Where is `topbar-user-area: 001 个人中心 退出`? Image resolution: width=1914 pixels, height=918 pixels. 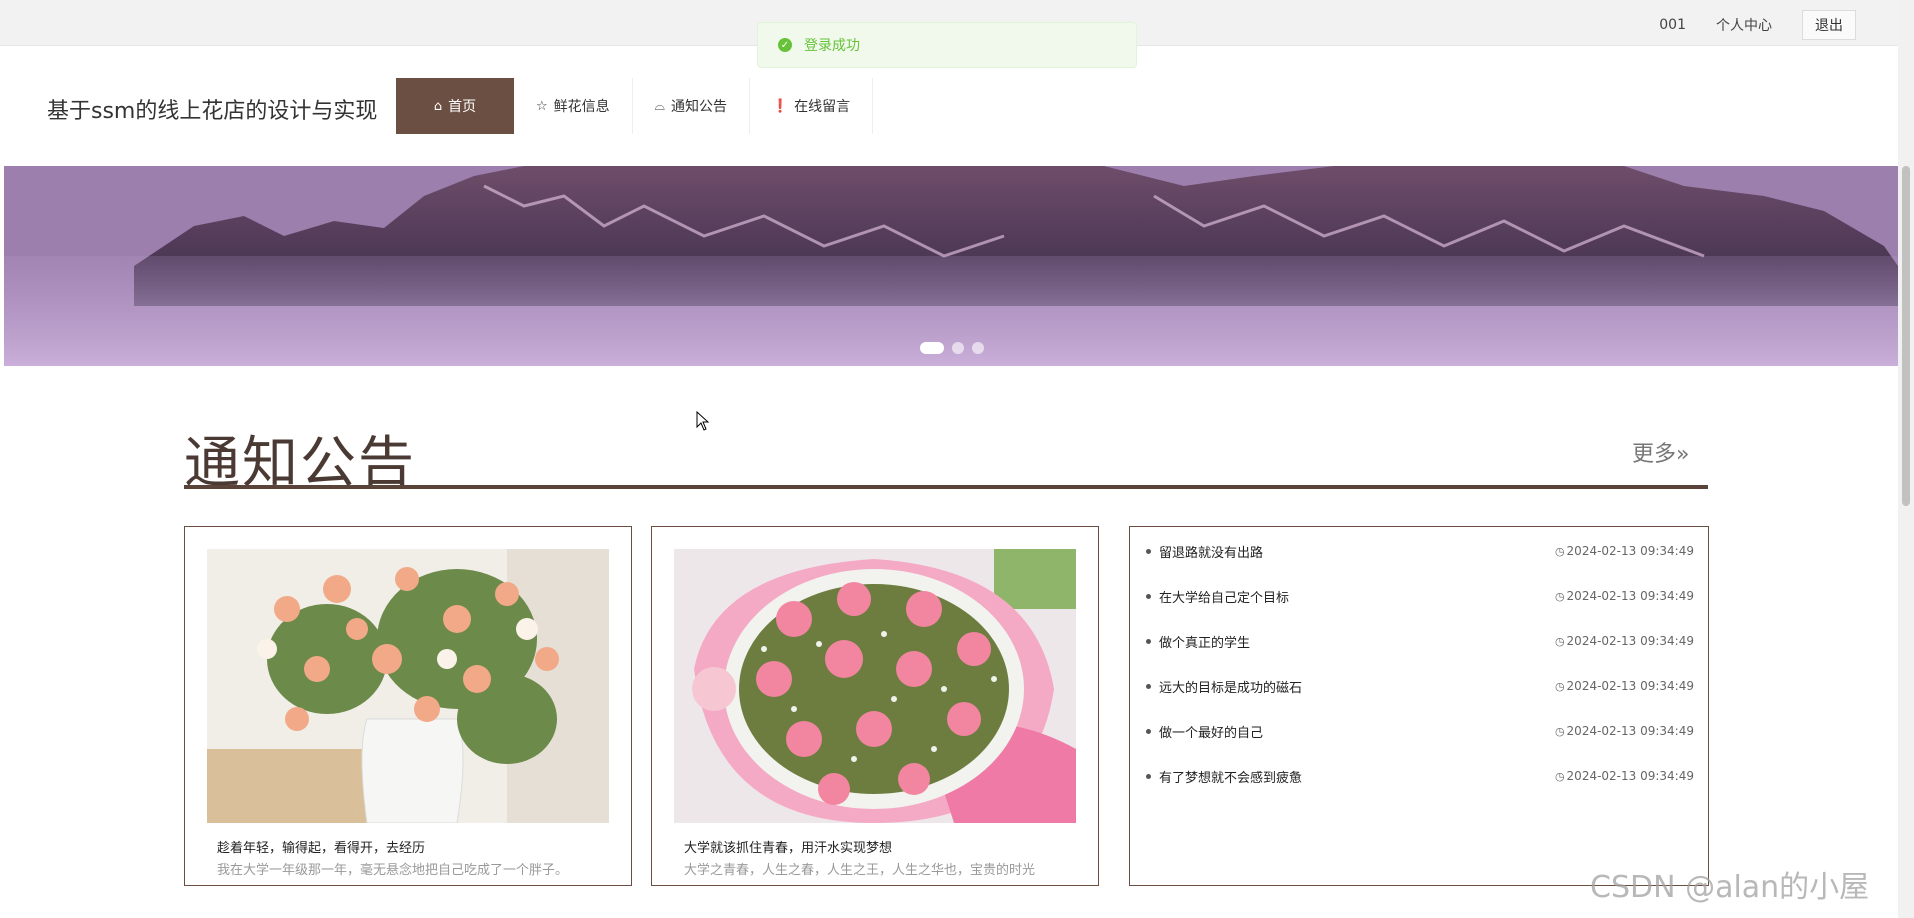
topbar-user-area: 001 个人中心 退出 is located at coordinates (1757, 25).